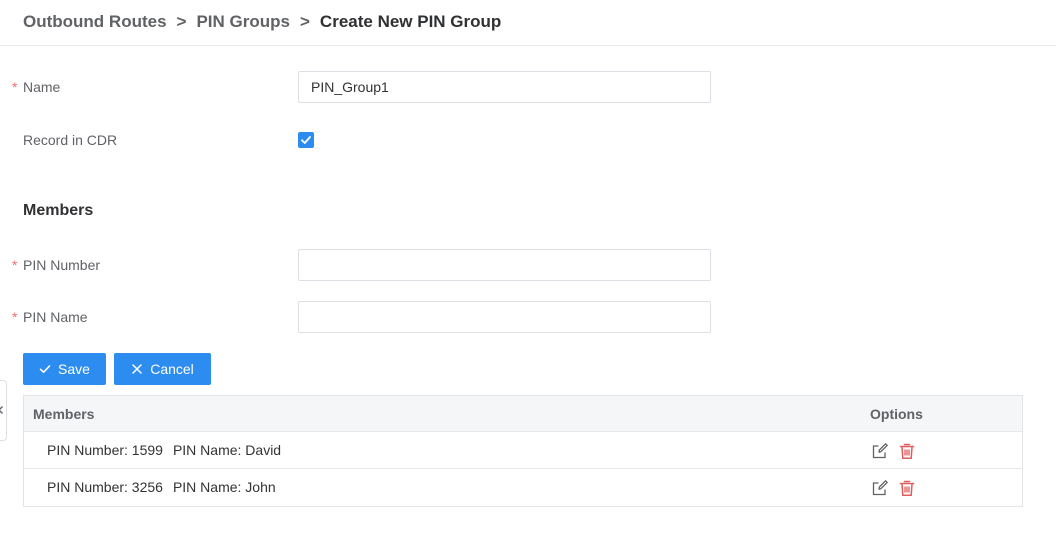  I want to click on table-header: Members Options, so click(523, 414).